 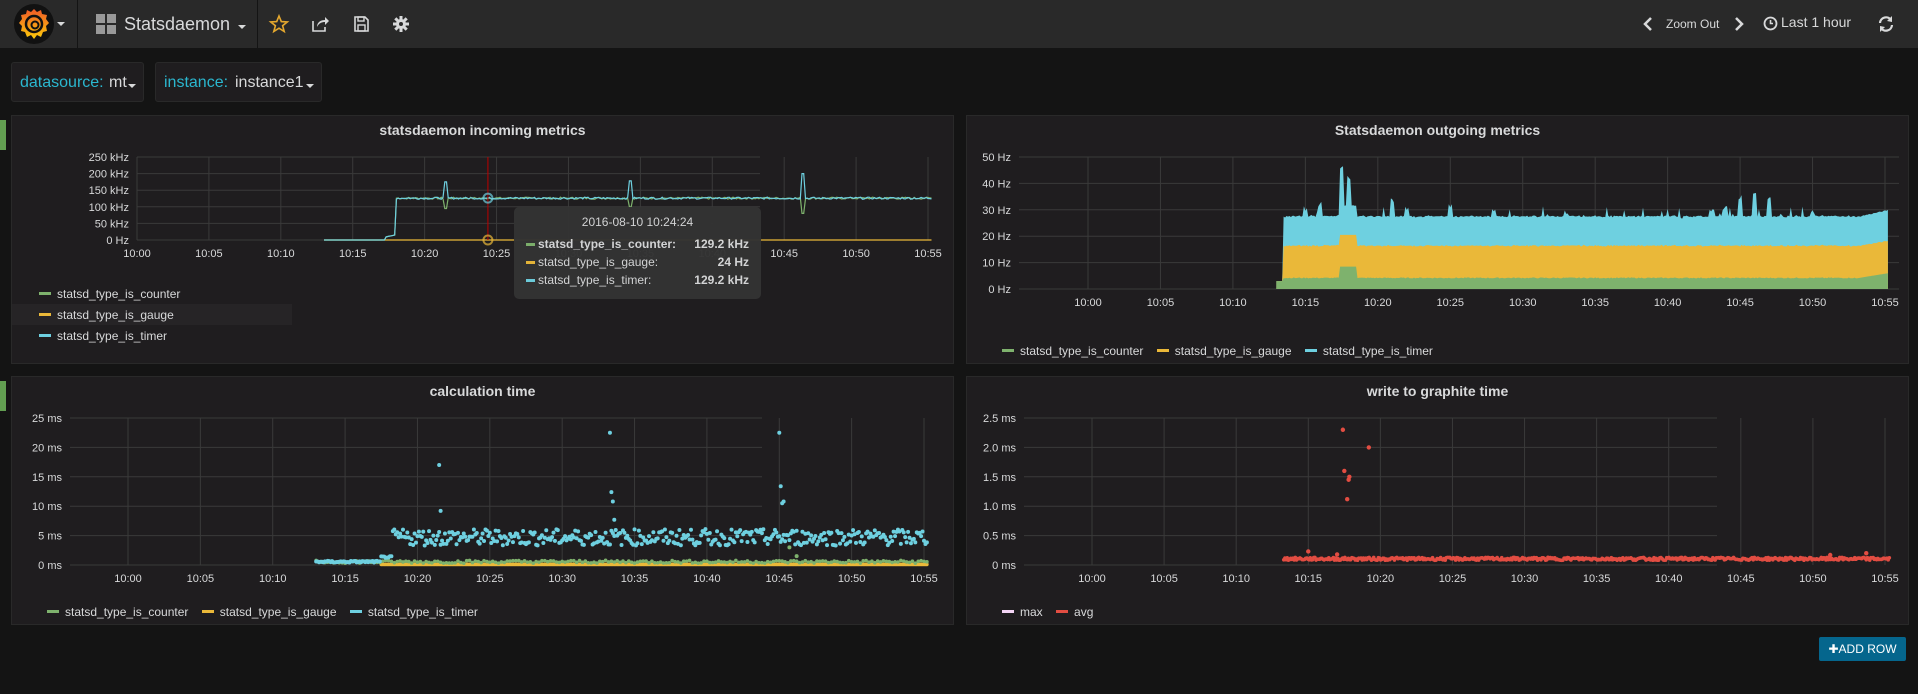 I want to click on gear-icon, so click(x=401, y=24).